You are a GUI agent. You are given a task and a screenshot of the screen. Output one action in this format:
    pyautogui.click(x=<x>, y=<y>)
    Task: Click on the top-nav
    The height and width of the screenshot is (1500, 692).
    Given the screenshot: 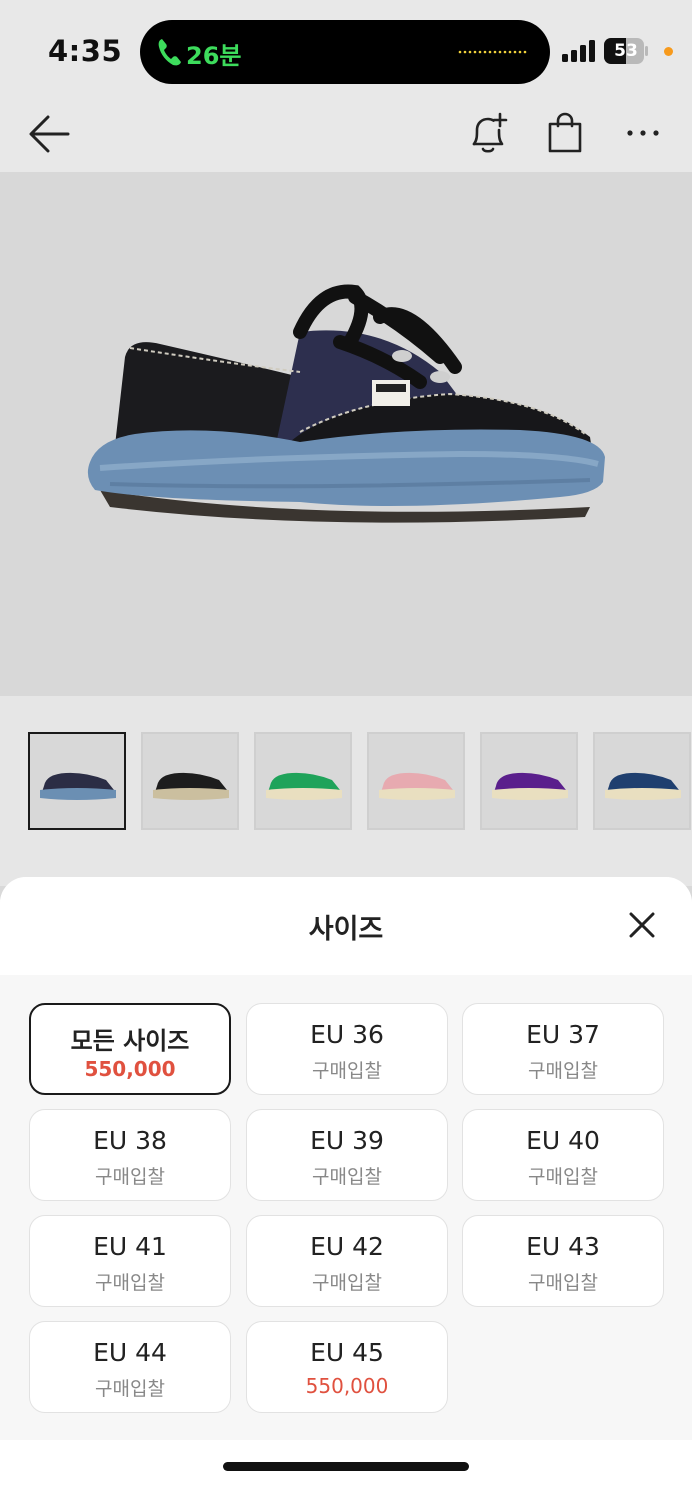 What is the action you would take?
    pyautogui.click(x=346, y=136)
    